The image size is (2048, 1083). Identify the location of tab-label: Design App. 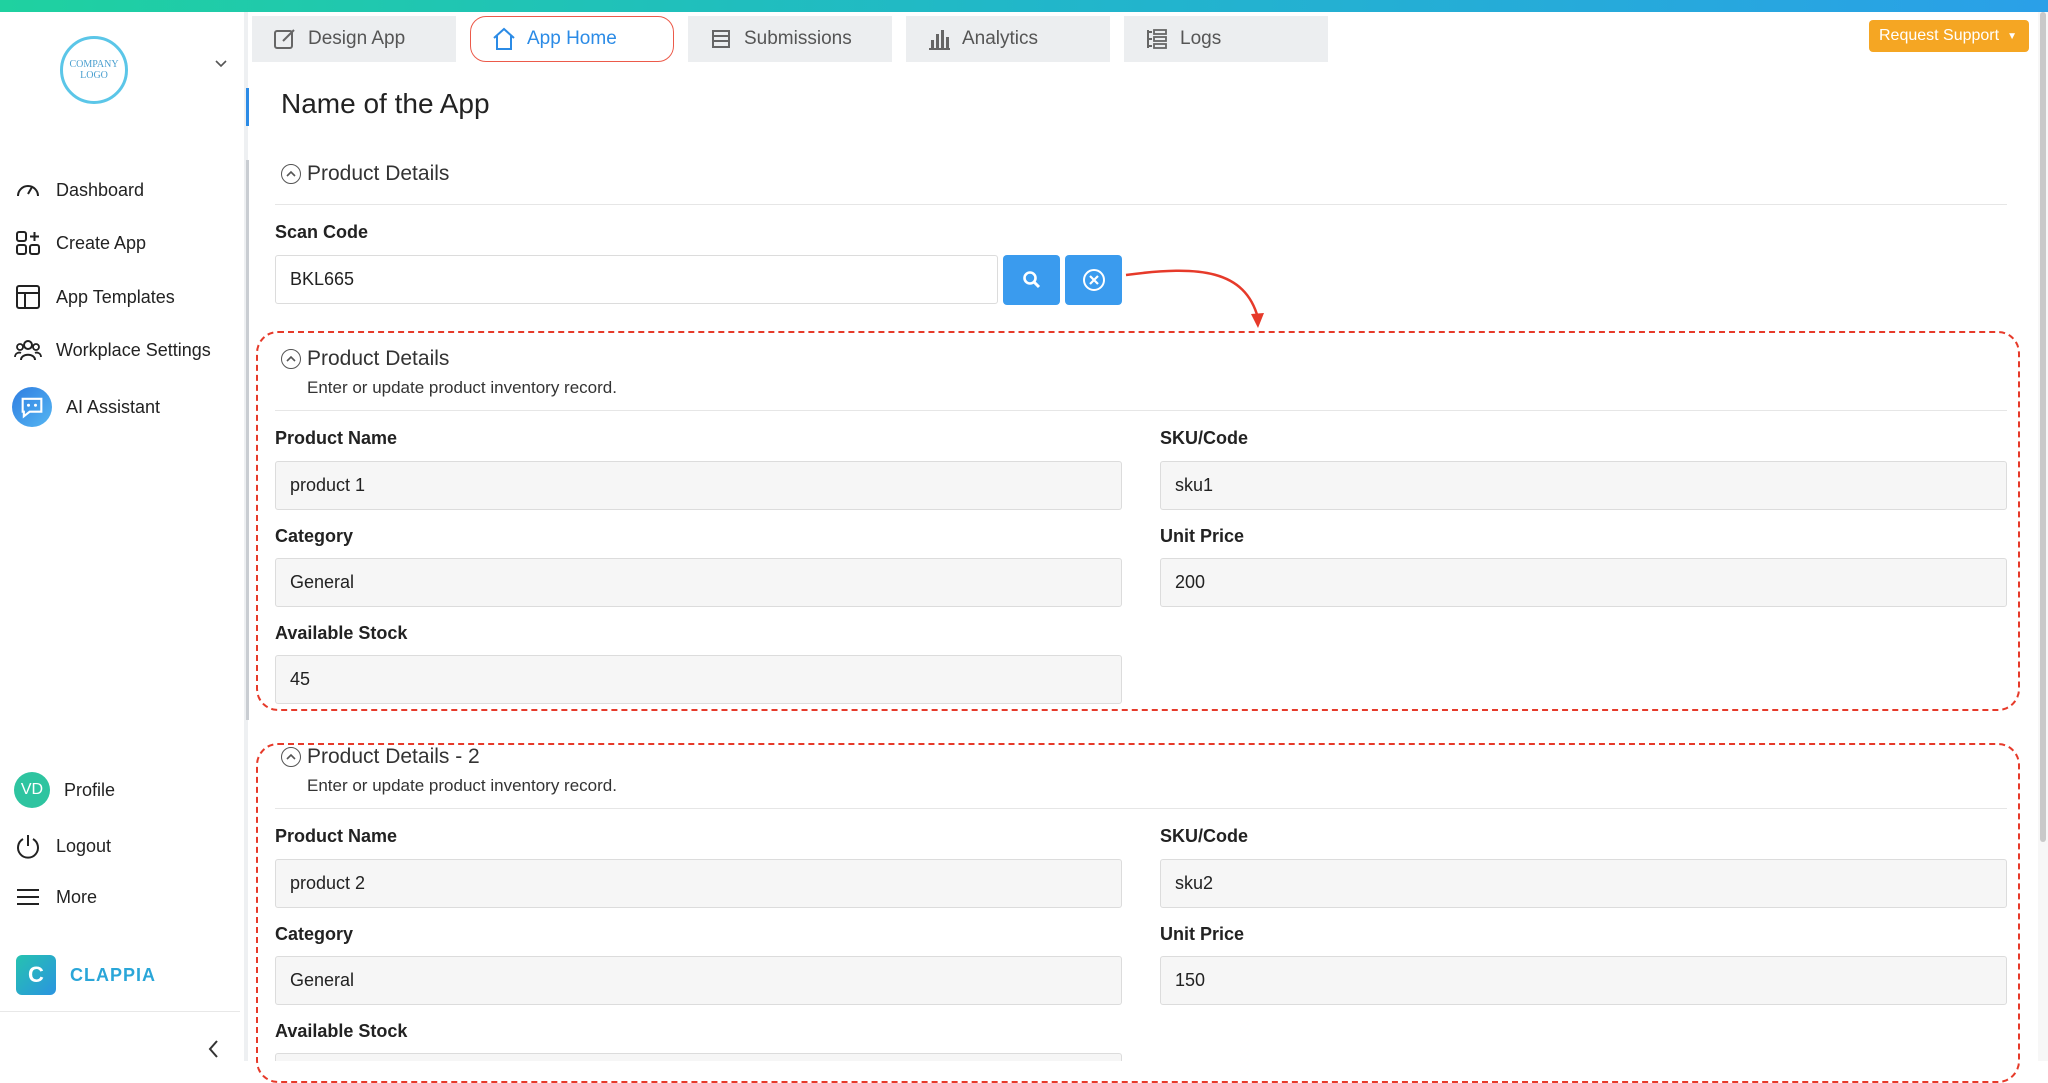
(357, 38).